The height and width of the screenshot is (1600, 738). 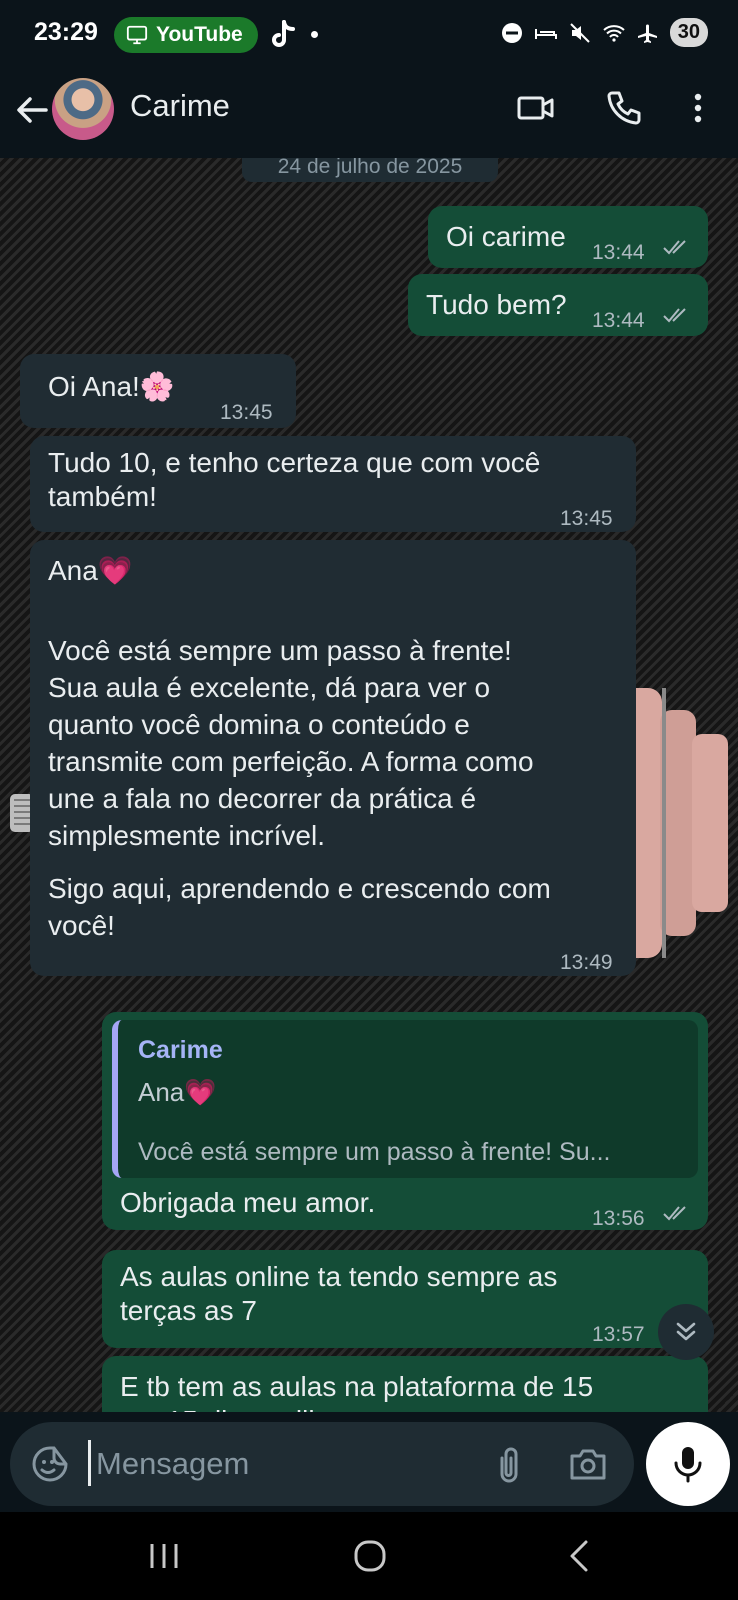 I want to click on message-text-line: Sigo aqui, aprendendo e crescendo com, so click(x=299, y=888).